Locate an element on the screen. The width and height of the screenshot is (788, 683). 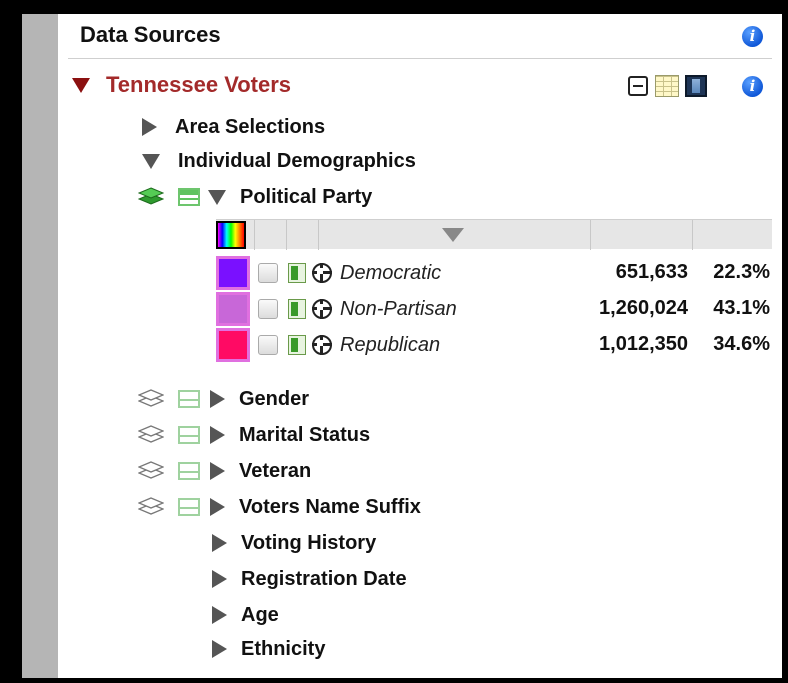
category-name: Republican is located at coordinates (390, 344).